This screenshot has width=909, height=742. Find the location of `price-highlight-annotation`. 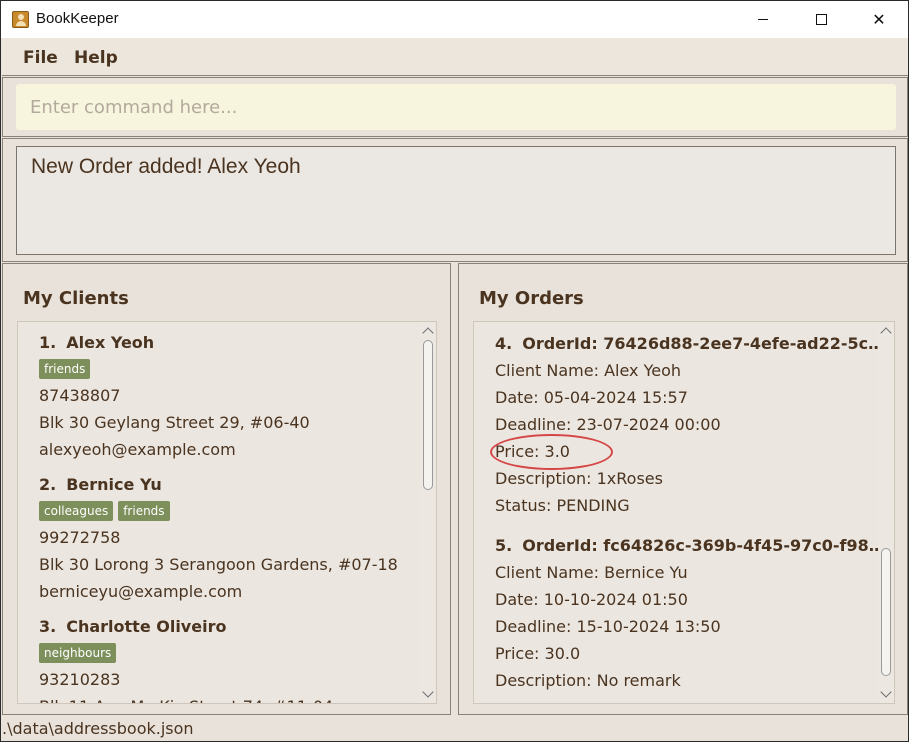

price-highlight-annotation is located at coordinates (551, 452).